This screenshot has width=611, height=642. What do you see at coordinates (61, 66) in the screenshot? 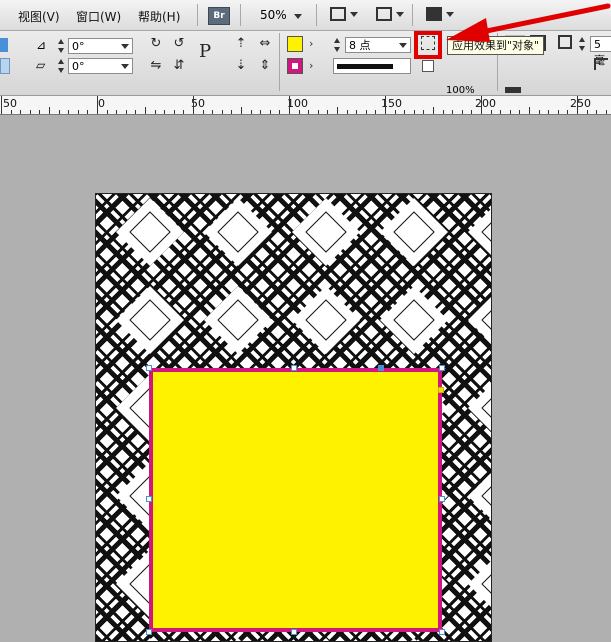
I see `shear-angle-stepper` at bounding box center [61, 66].